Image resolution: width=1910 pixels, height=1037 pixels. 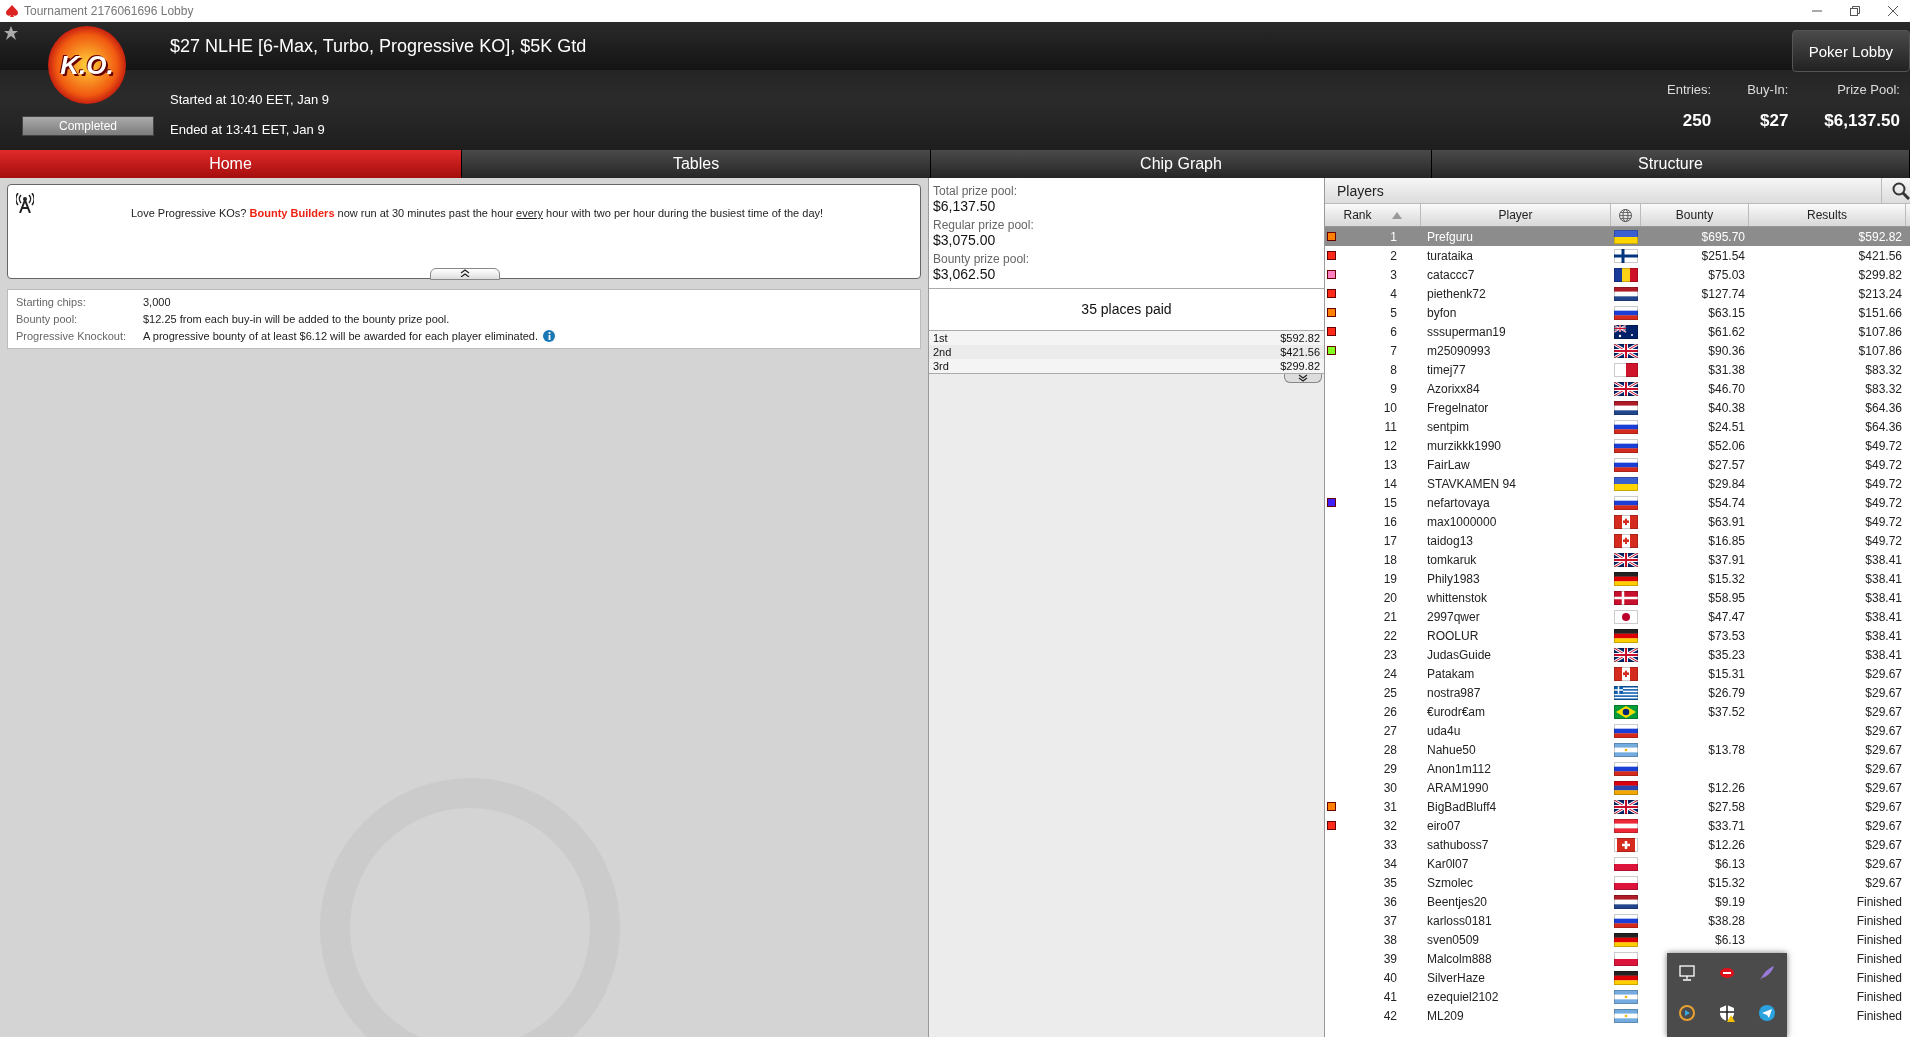 I want to click on player-row: 16 max1000000 $63.91 $49.72, so click(x=1617, y=521).